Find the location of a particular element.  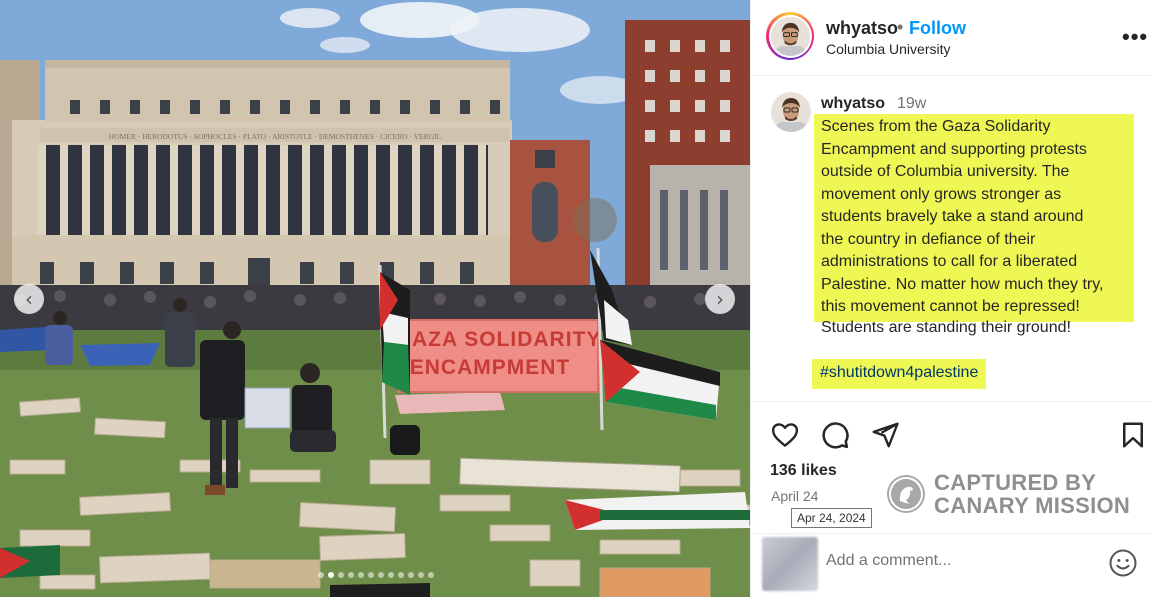

share-button is located at coordinates (885, 435).